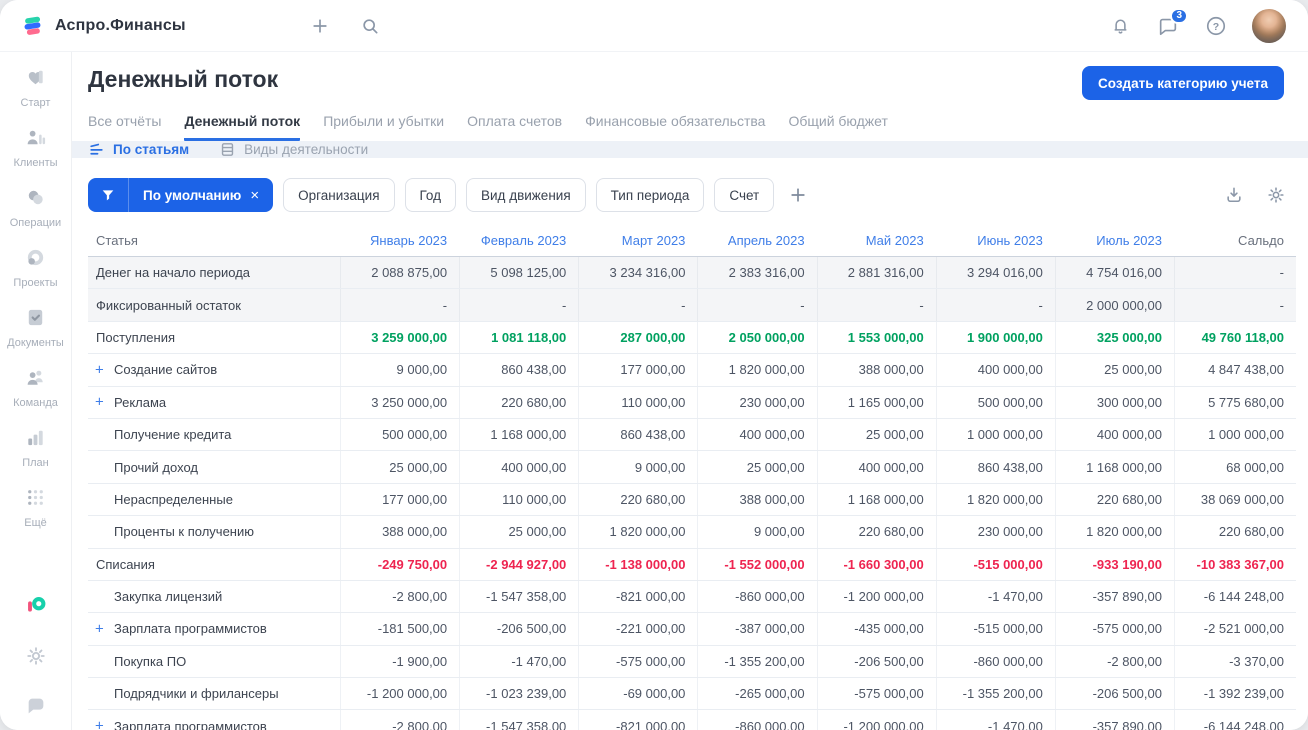  Describe the element at coordinates (1235, 240) in the screenshot. I see `column-header: Сальдо` at that location.